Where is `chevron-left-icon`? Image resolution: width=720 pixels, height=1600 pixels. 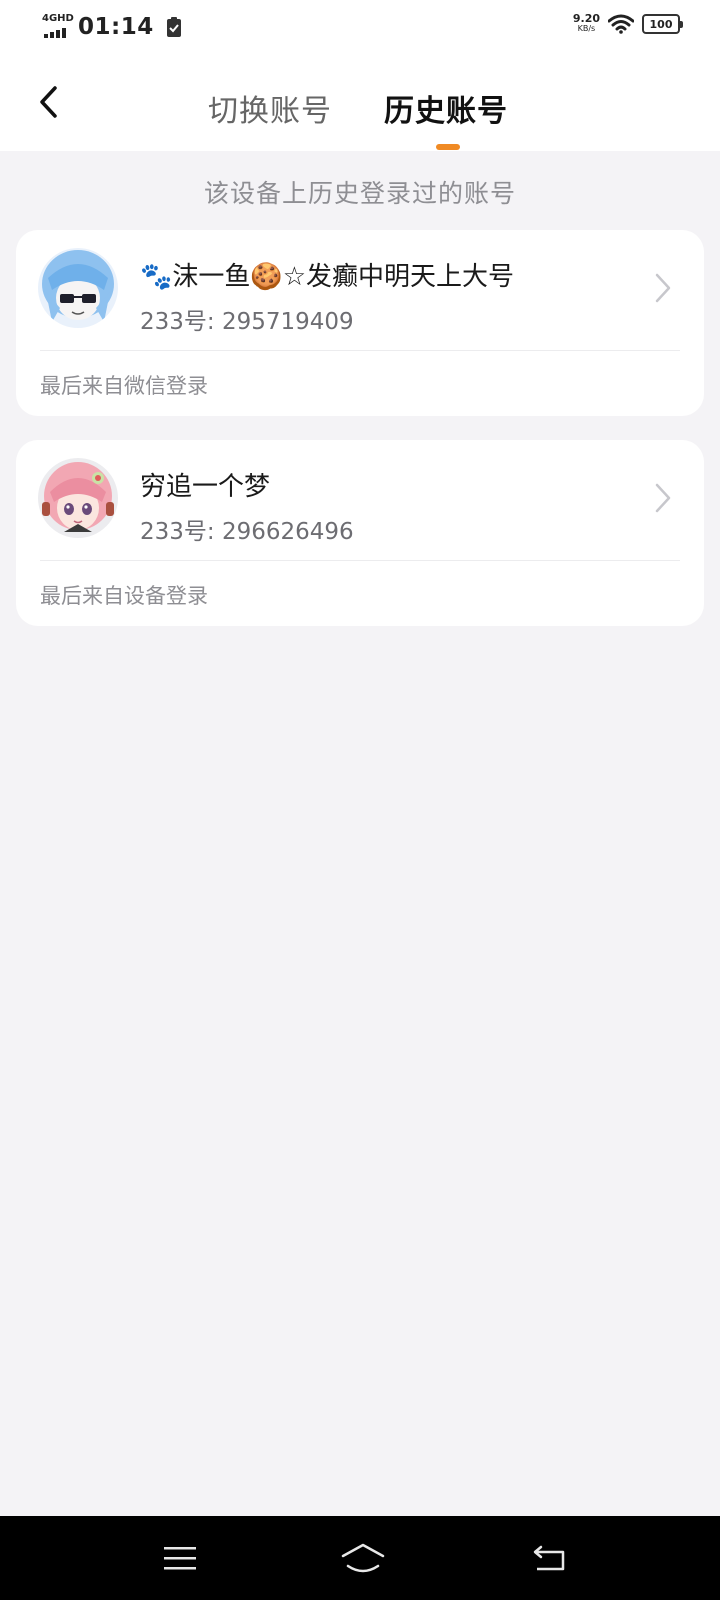 chevron-left-icon is located at coordinates (48, 102).